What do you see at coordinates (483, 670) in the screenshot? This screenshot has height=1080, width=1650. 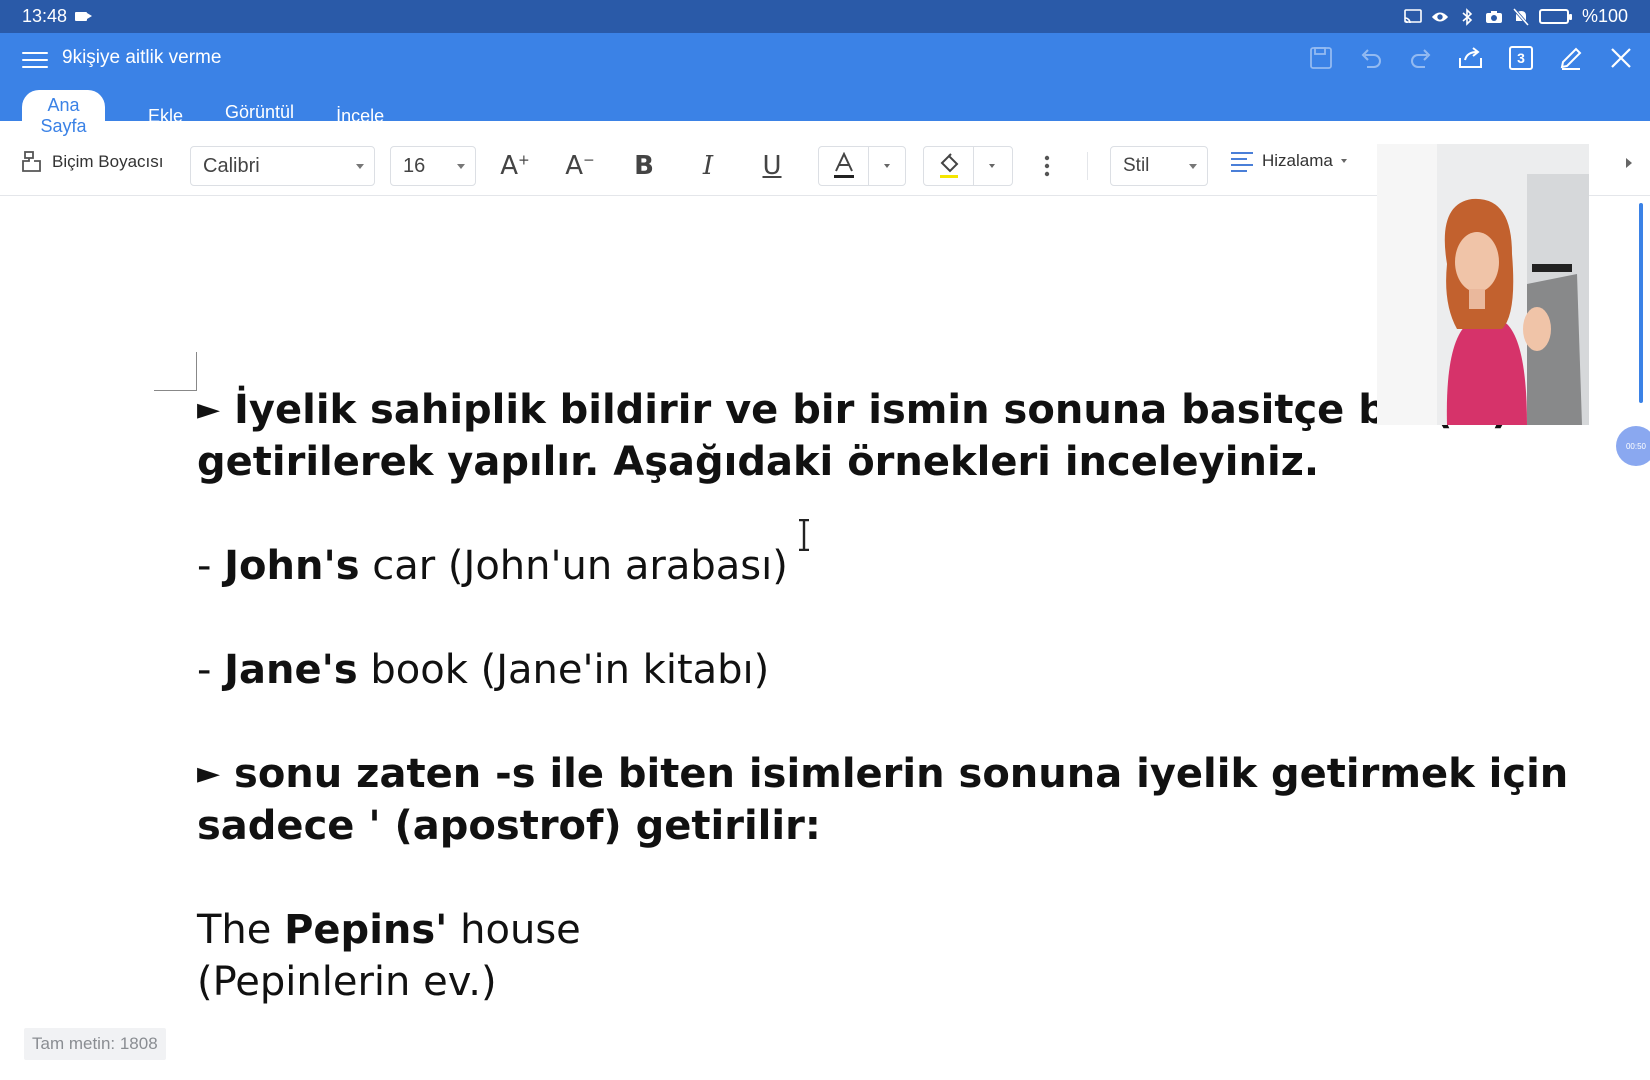 I see `example-2: - Jane's book (Jane'in kitabı)` at bounding box center [483, 670].